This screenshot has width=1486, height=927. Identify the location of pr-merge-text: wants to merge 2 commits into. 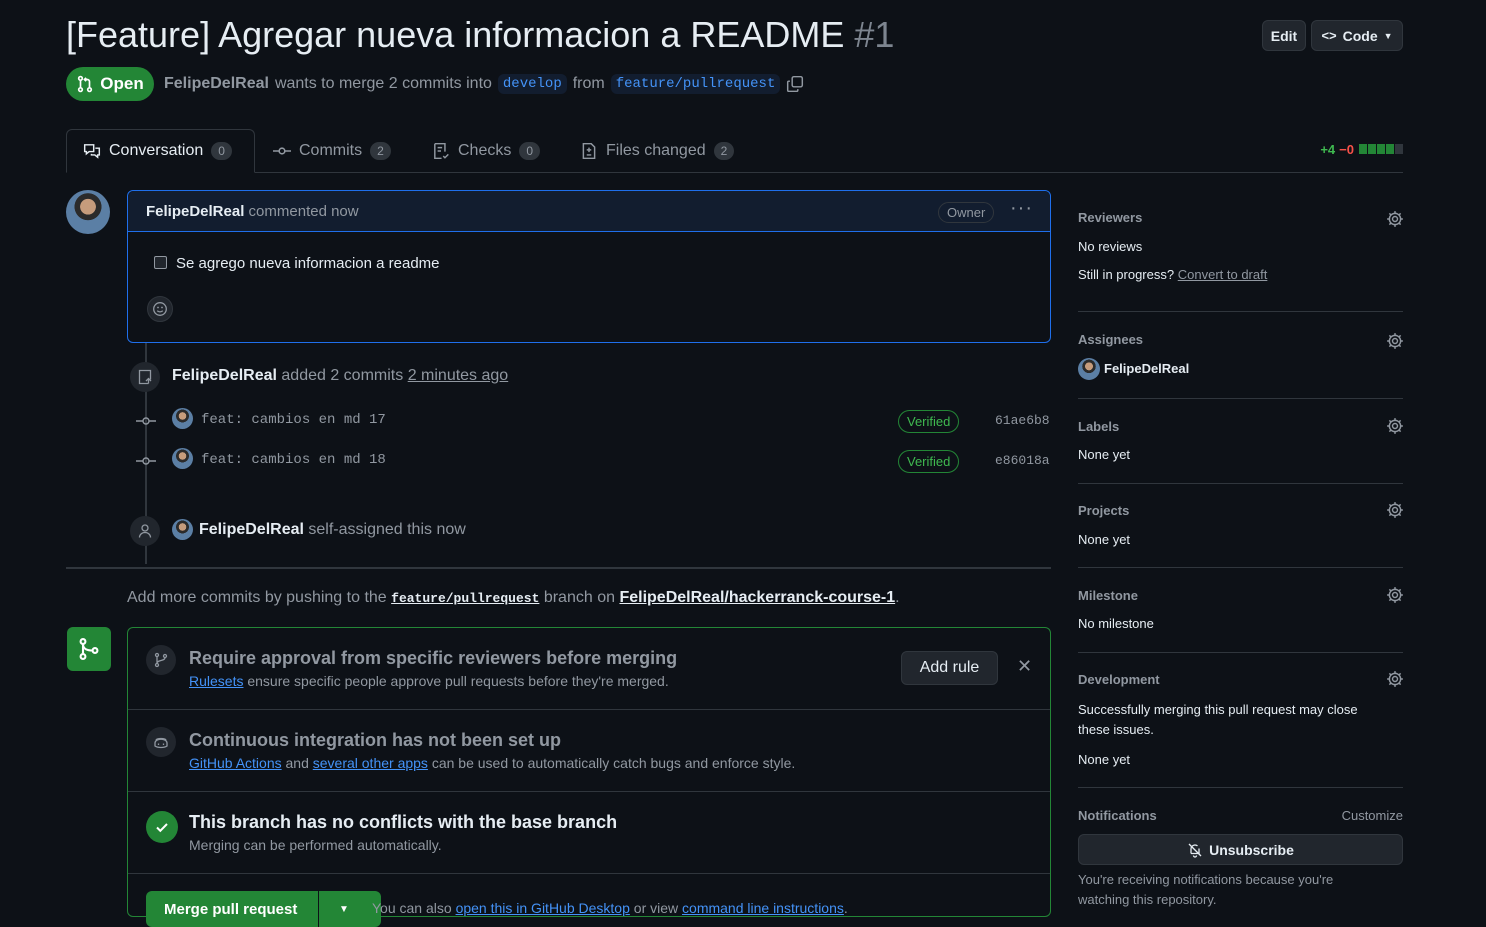
(383, 83).